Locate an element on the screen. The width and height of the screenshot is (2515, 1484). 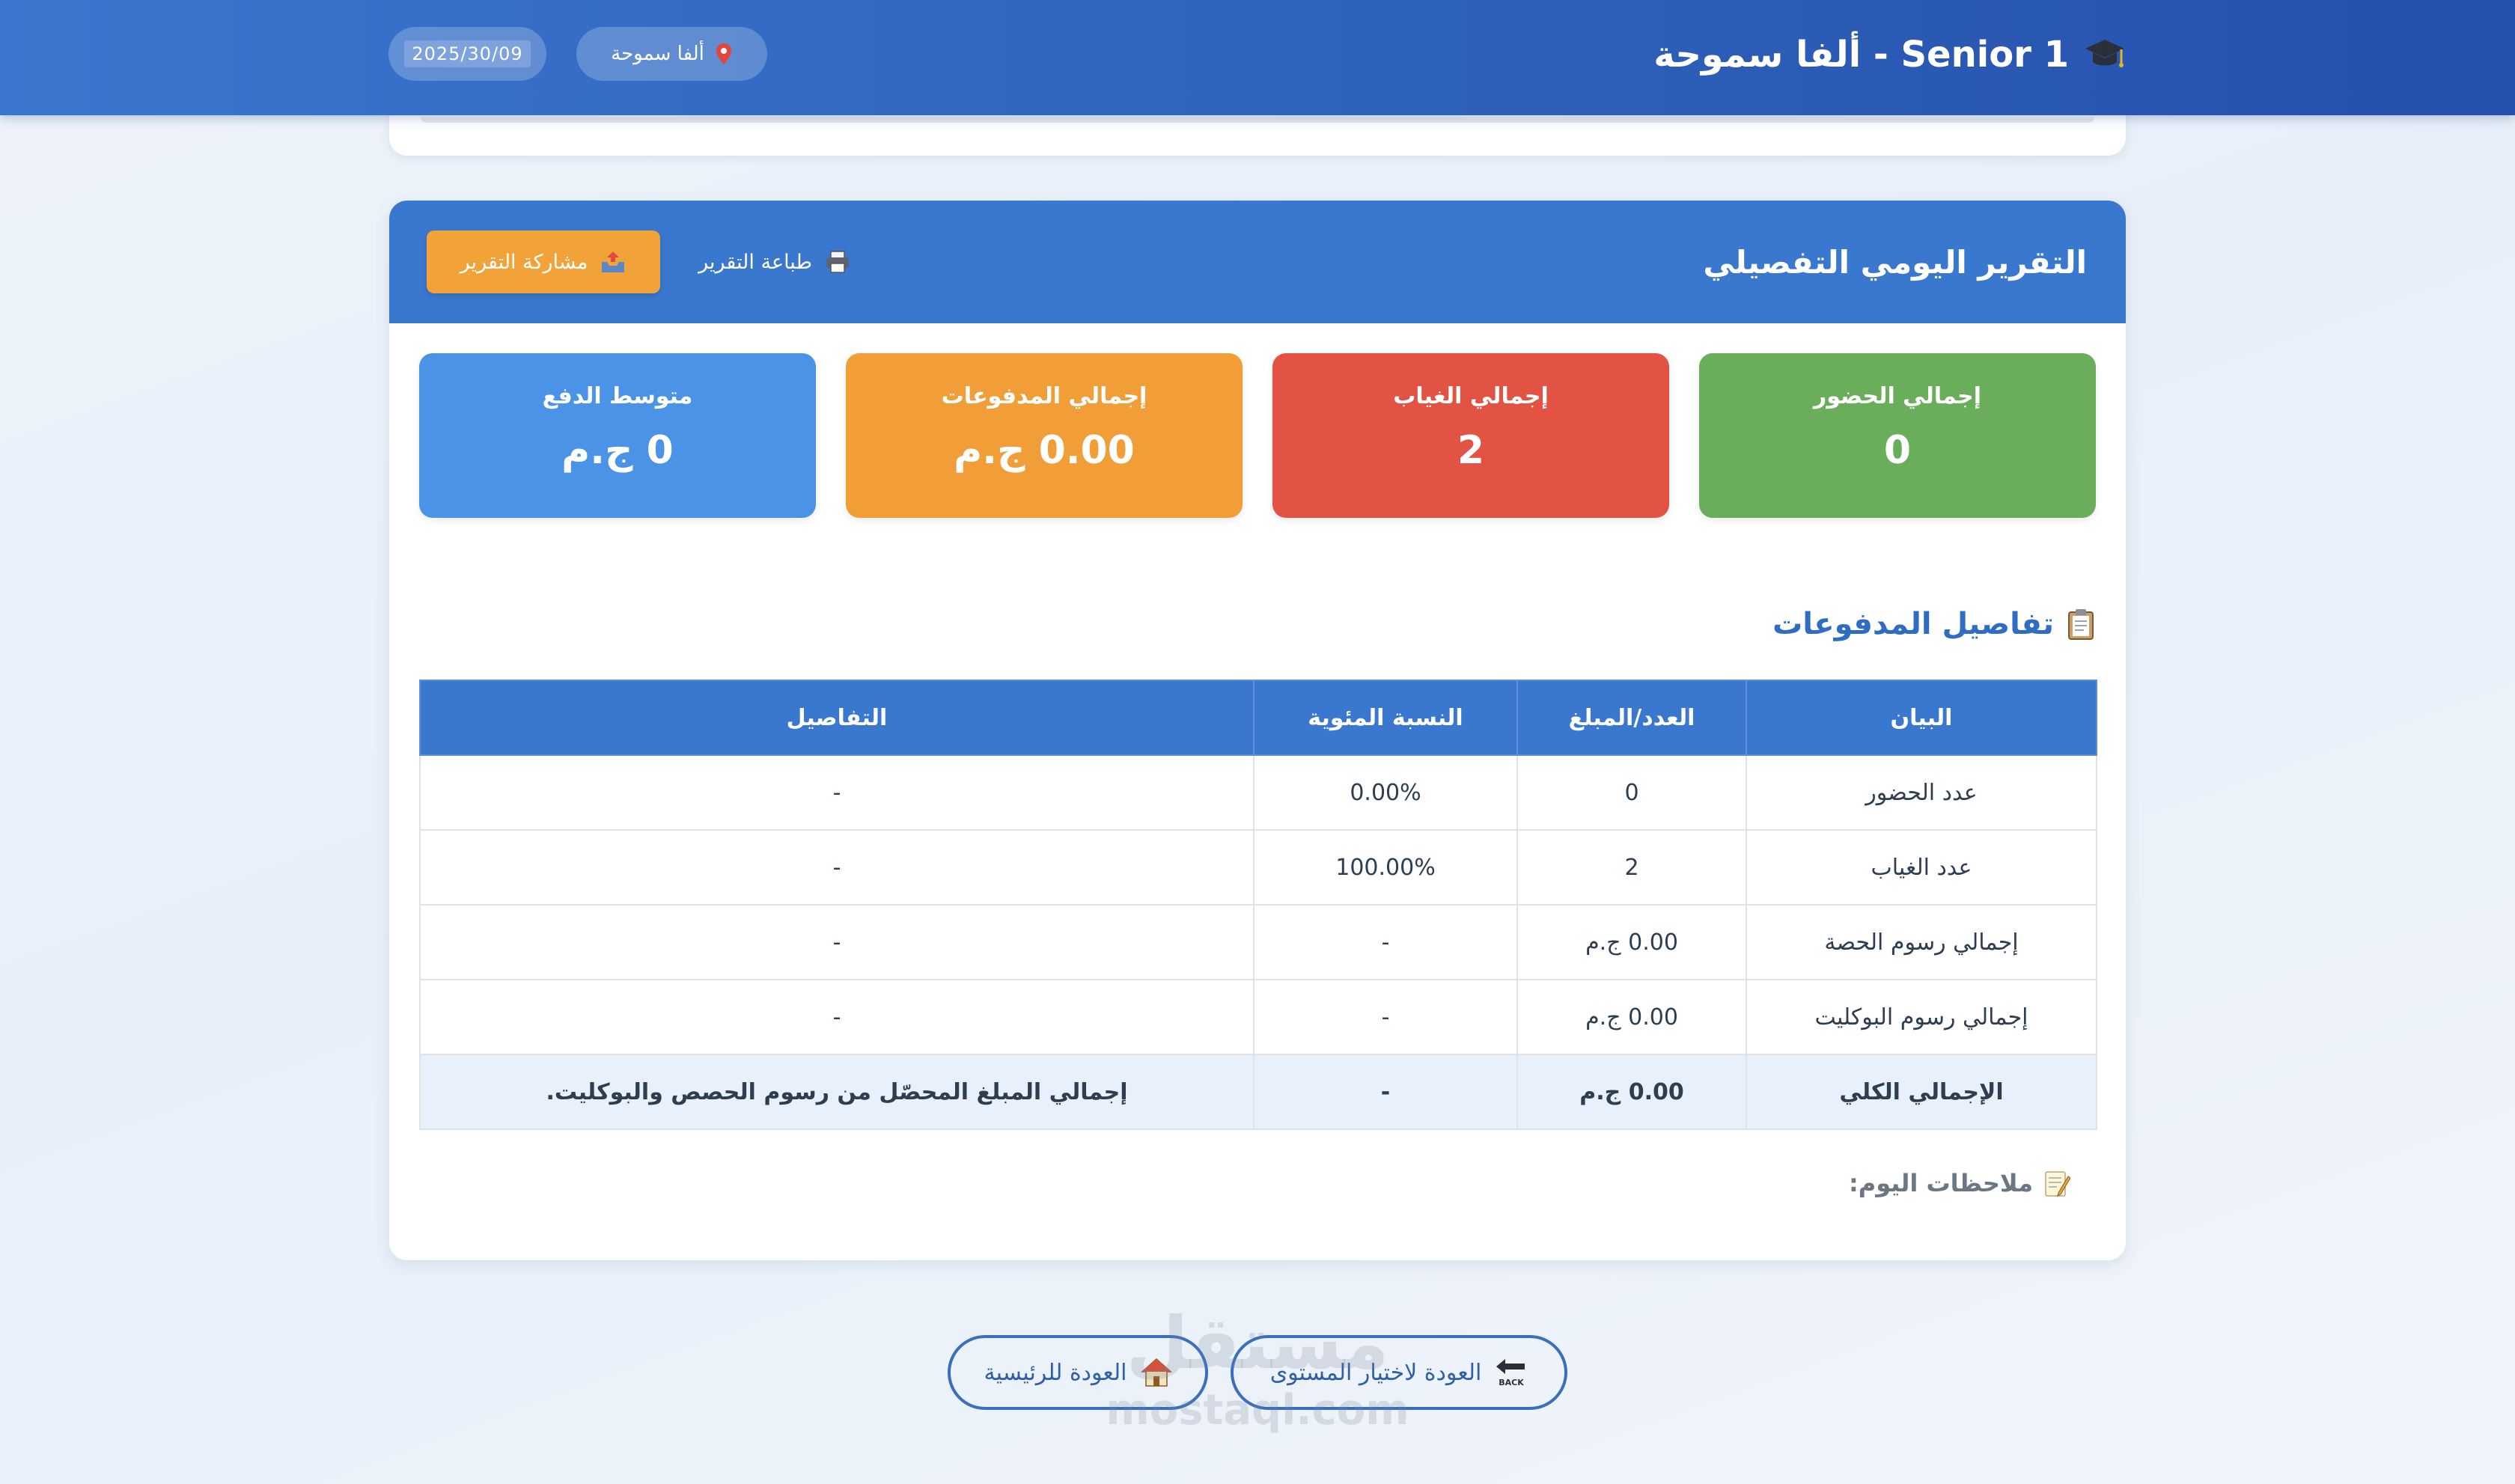
page-title: Senior 1 - ألفا سموحة is located at coordinates (1889, 54).